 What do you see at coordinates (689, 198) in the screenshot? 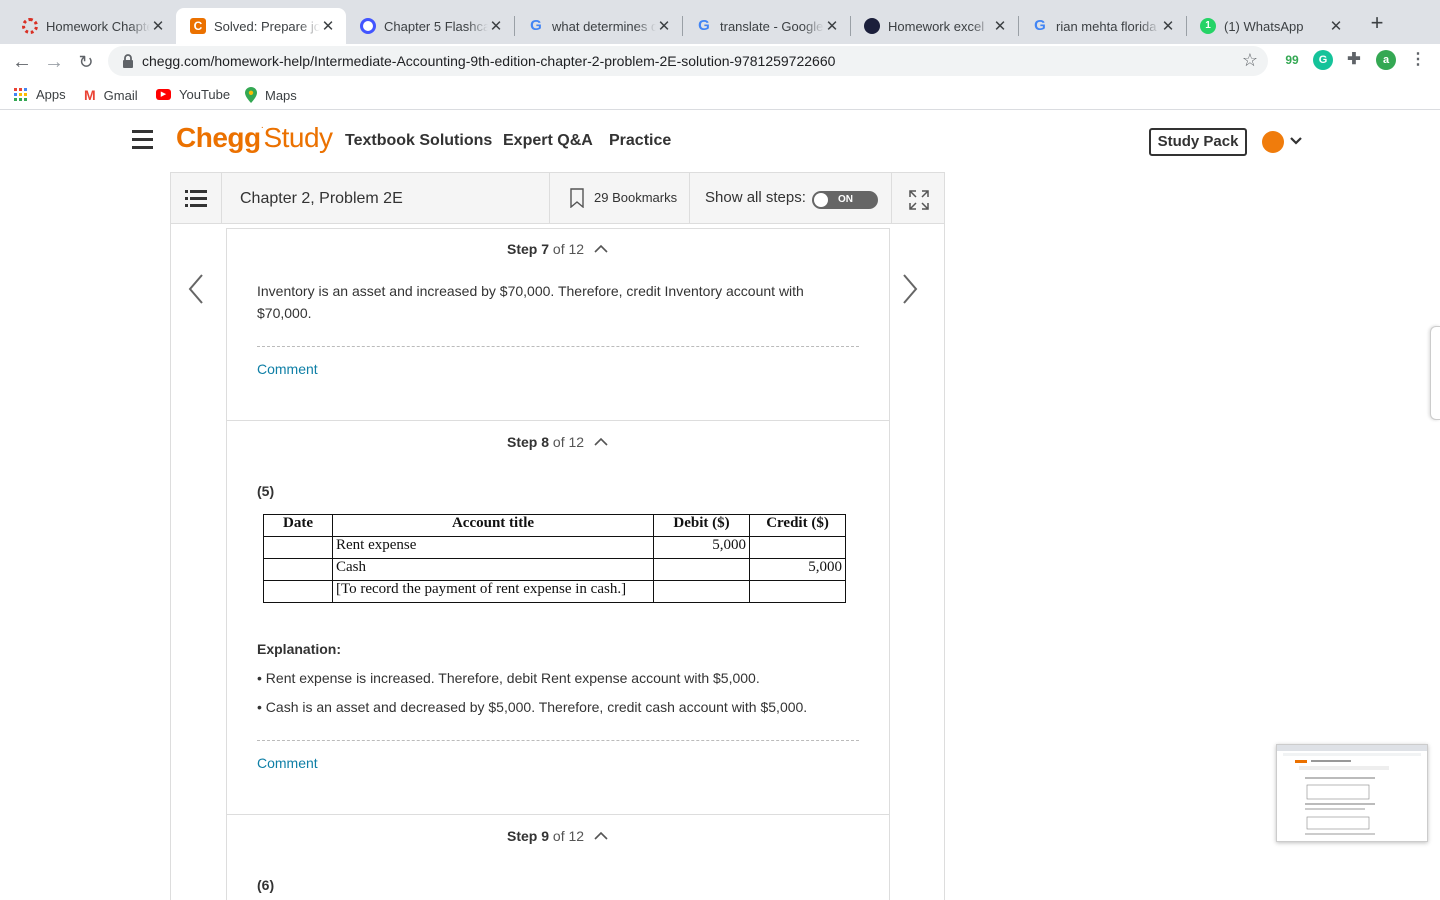
I see `divider` at bounding box center [689, 198].